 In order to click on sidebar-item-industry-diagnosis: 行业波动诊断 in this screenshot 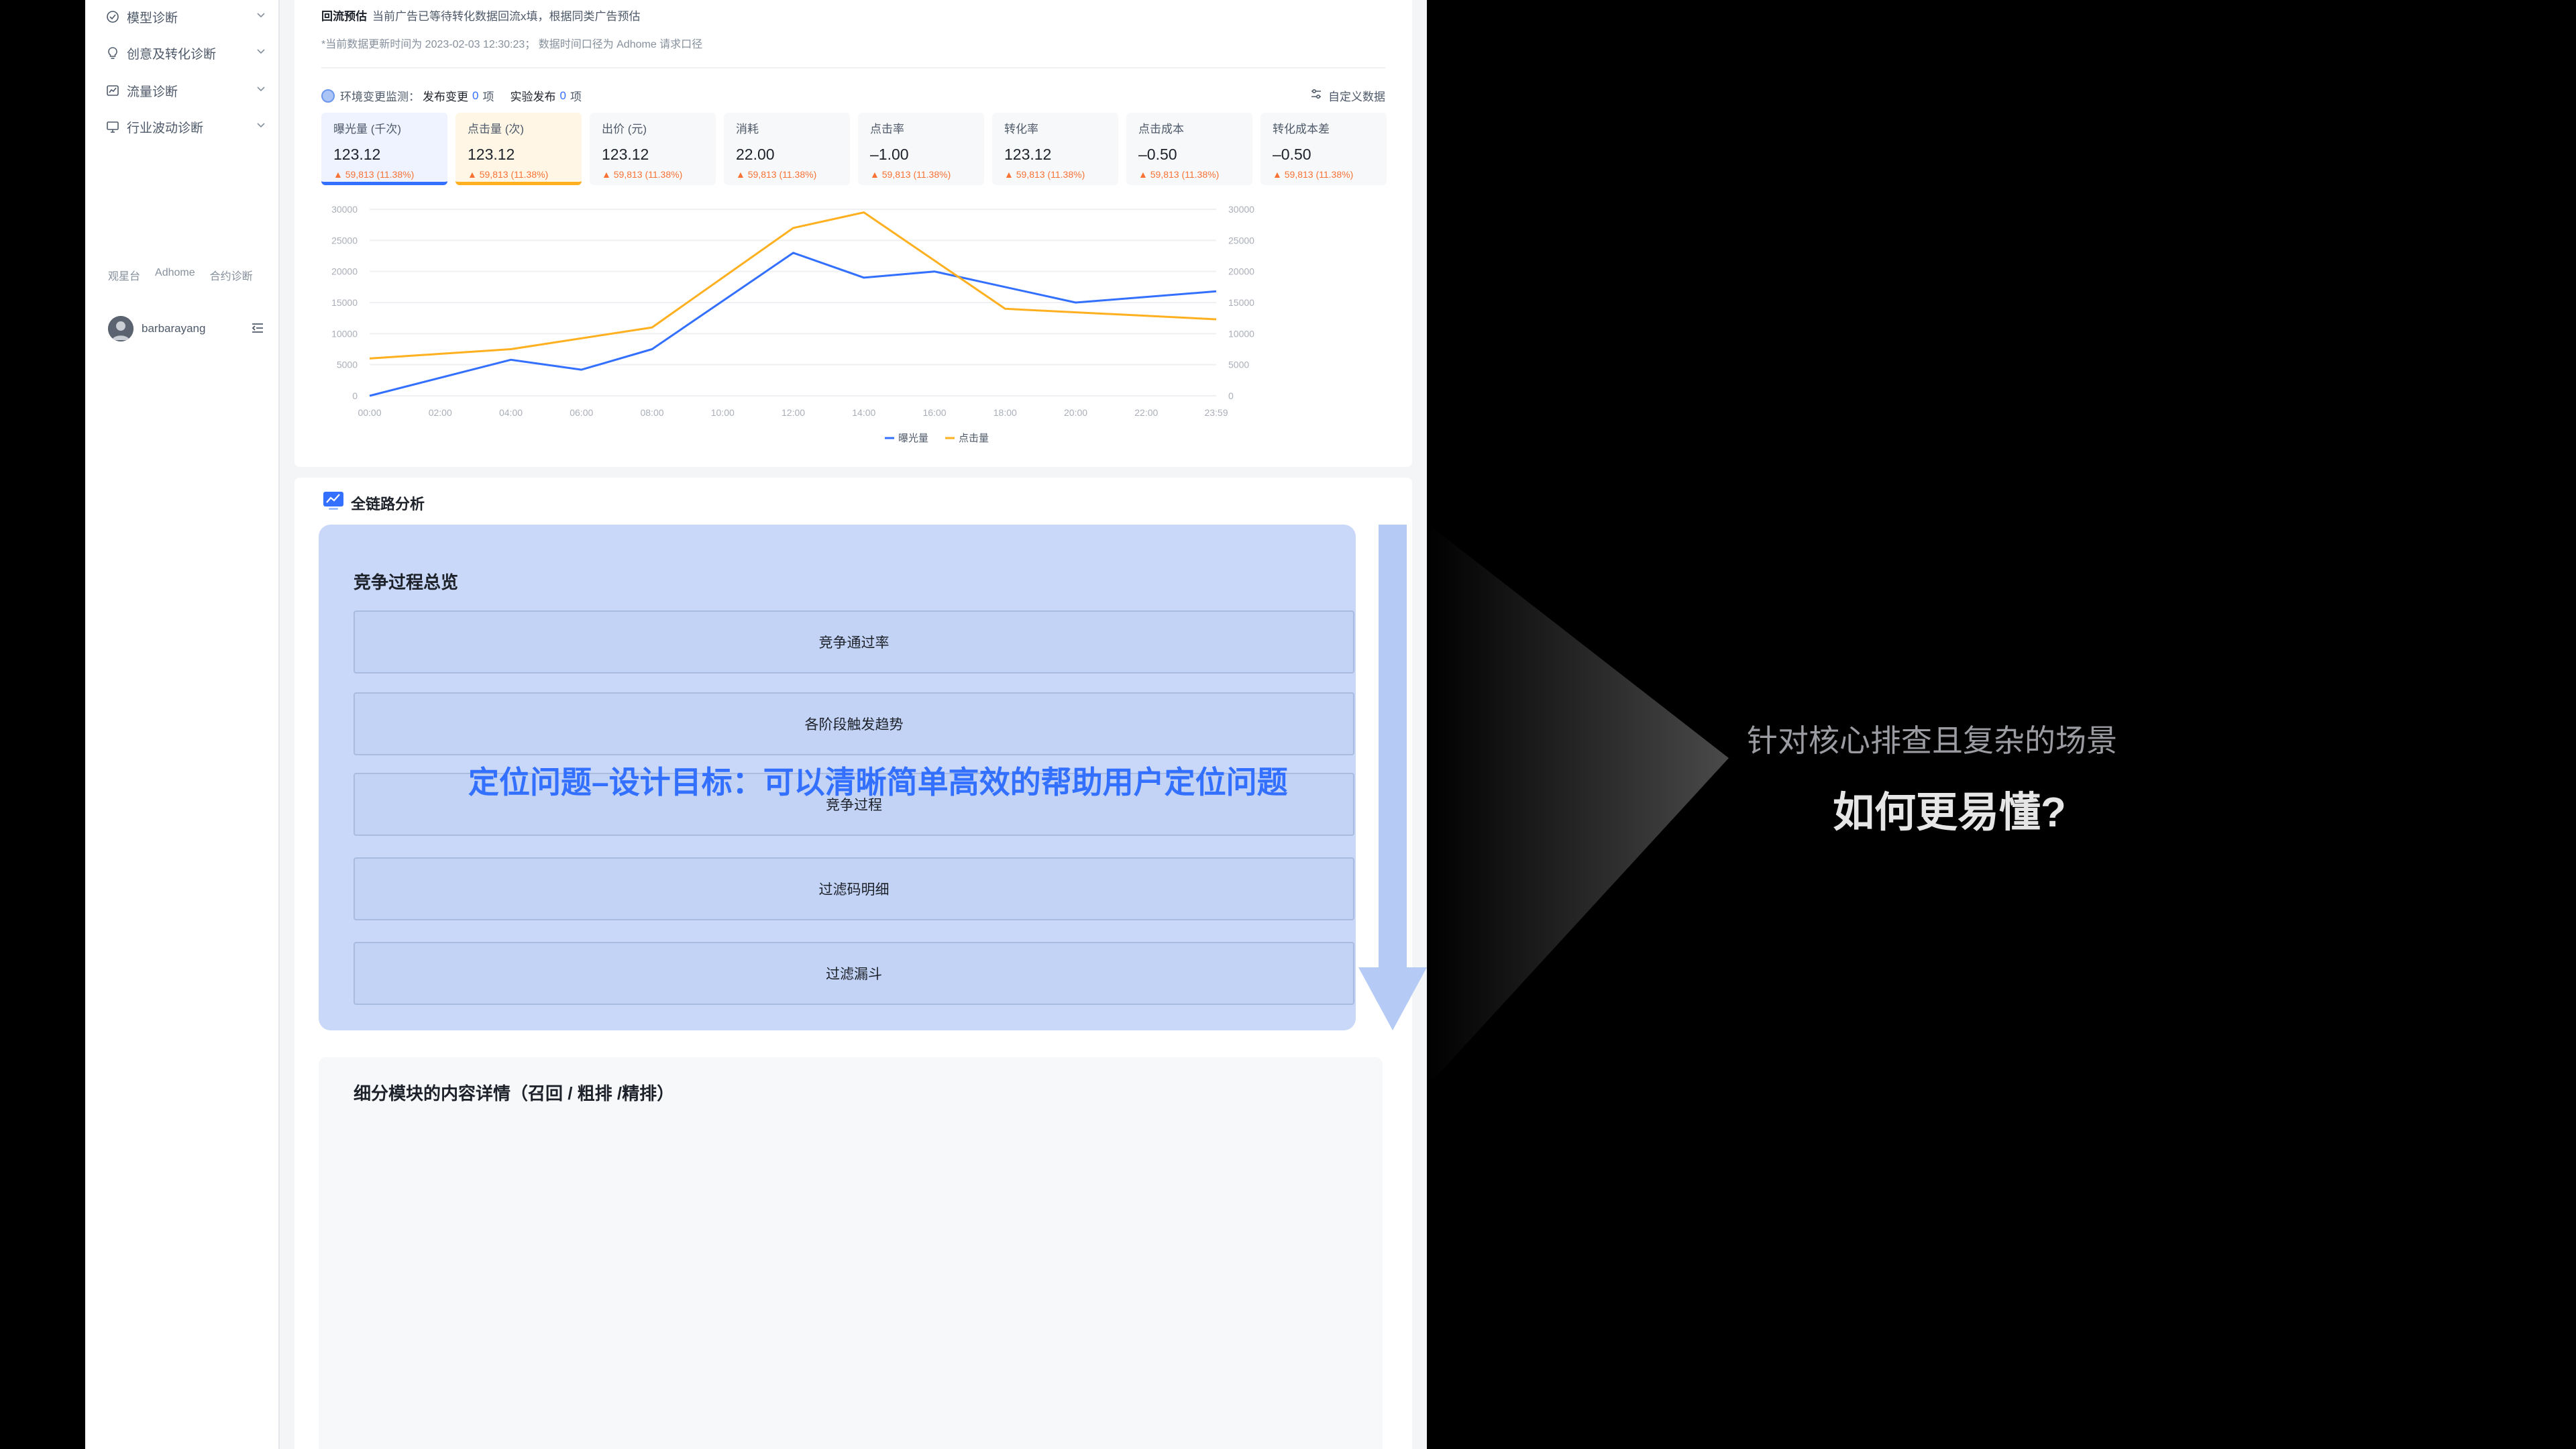, I will do `click(185, 127)`.